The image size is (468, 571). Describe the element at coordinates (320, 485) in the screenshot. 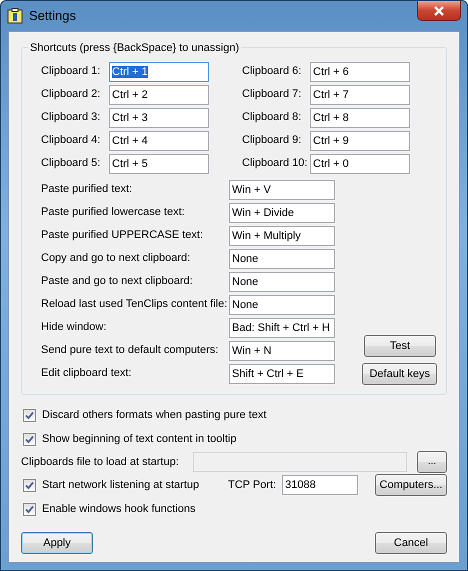

I see `port-field: 31088` at that location.